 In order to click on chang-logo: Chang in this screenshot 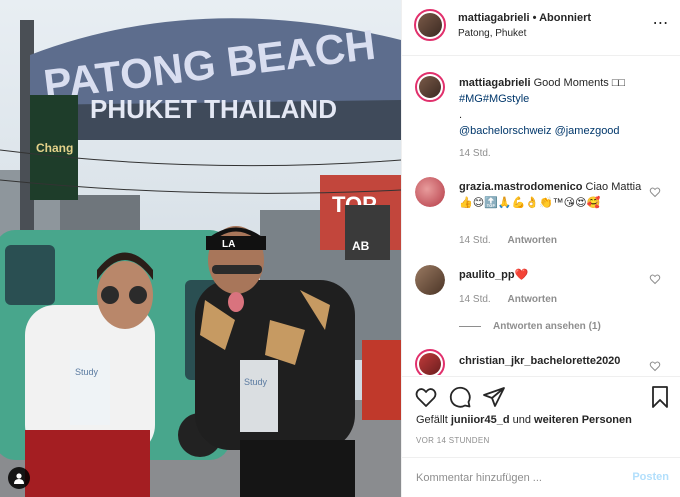, I will do `click(54, 148)`.